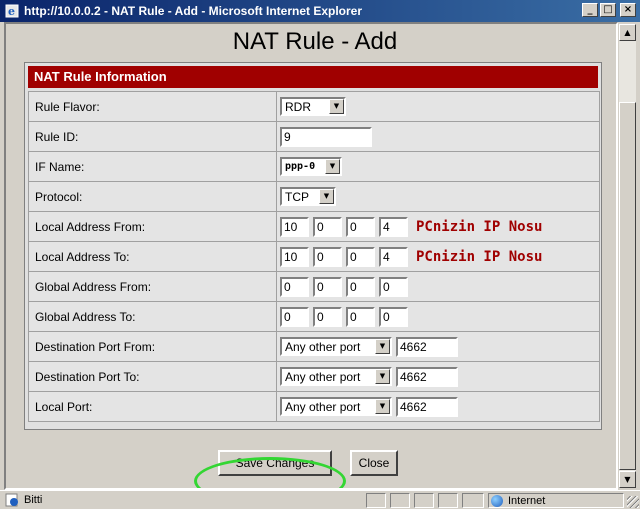 Image resolution: width=640 pixels, height=509 pixels. I want to click on row-global-address-from: Global Address From: 0000, so click(314, 286).